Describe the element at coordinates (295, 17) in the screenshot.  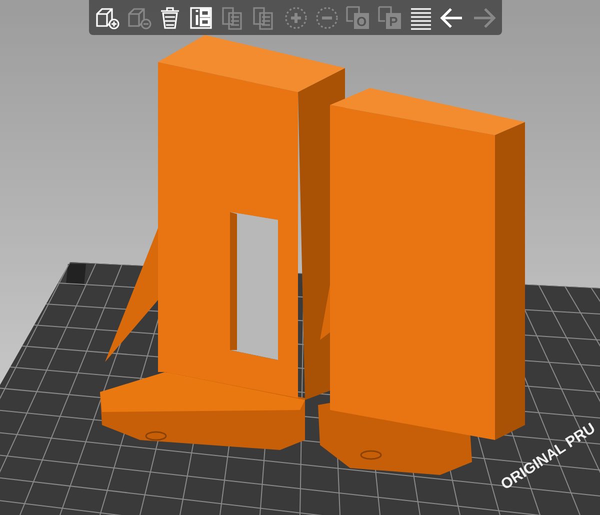
I see `plus-circle-icon` at that location.